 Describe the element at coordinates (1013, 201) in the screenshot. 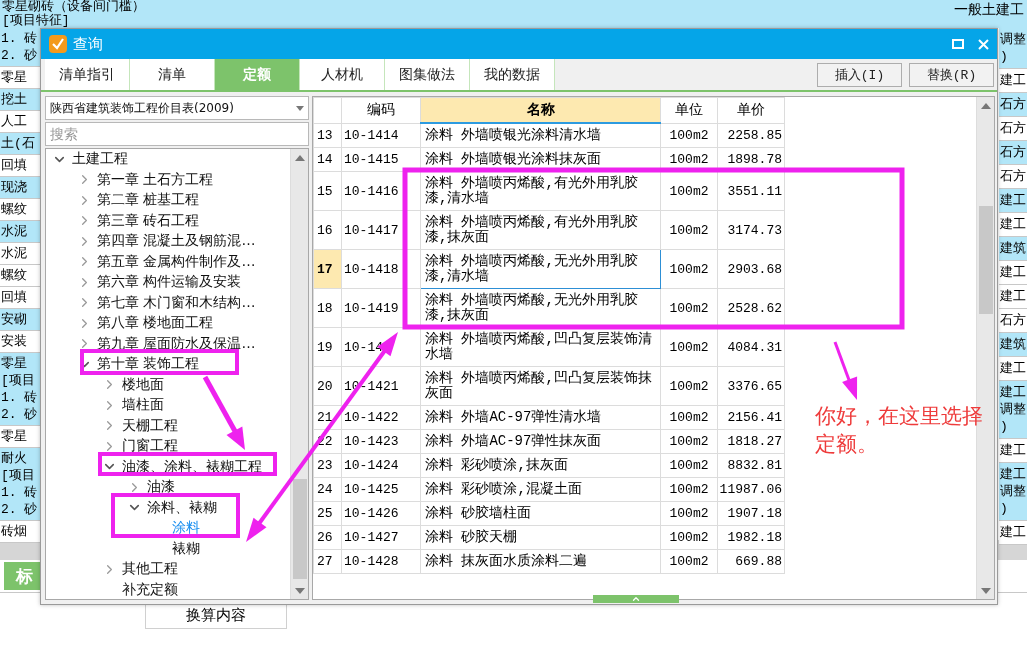

I see `table-cell: 建工` at that location.